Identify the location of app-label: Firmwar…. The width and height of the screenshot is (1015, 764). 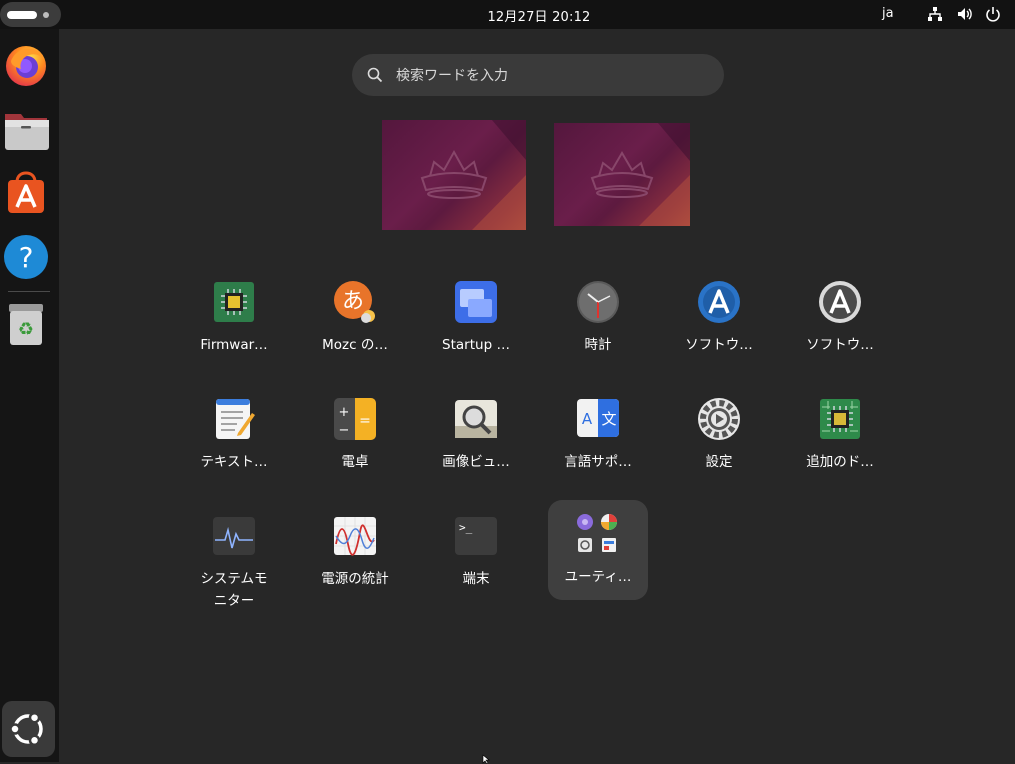
(234, 345).